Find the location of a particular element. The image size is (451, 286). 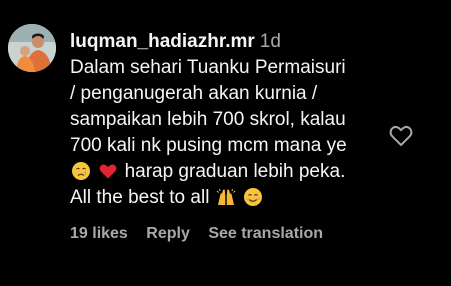

username: luqman_hadiazhr.mr is located at coordinates (162, 41).